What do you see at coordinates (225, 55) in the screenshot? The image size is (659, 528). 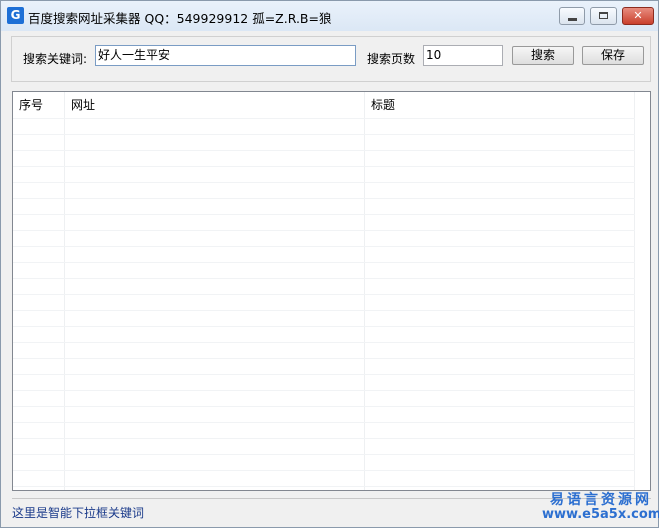 I see `keyword-input: 好人一生平安` at bounding box center [225, 55].